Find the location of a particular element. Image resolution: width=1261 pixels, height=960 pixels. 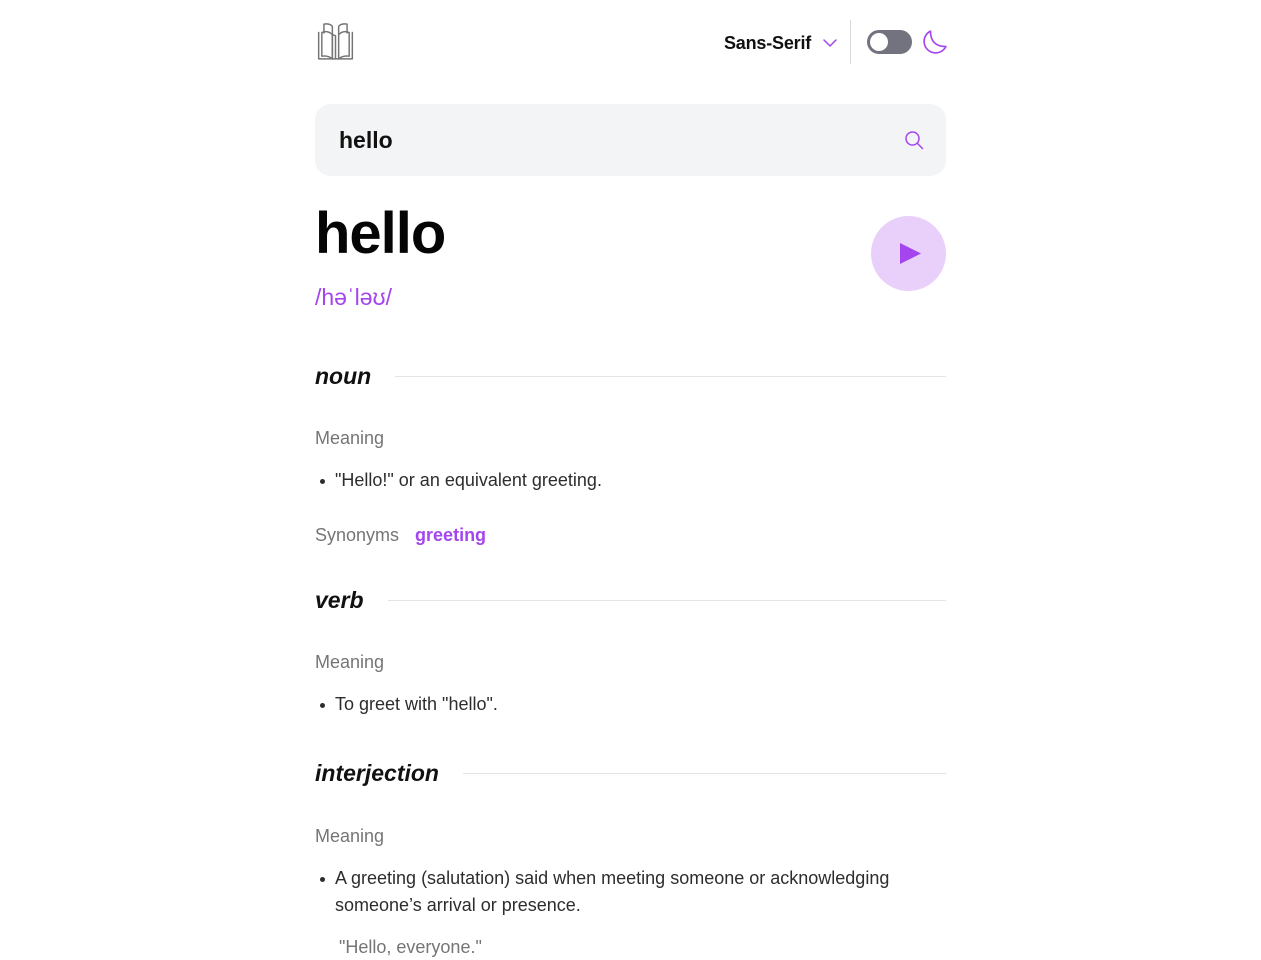

synonyms-row: Synonyms greeting is located at coordinates (630, 535).